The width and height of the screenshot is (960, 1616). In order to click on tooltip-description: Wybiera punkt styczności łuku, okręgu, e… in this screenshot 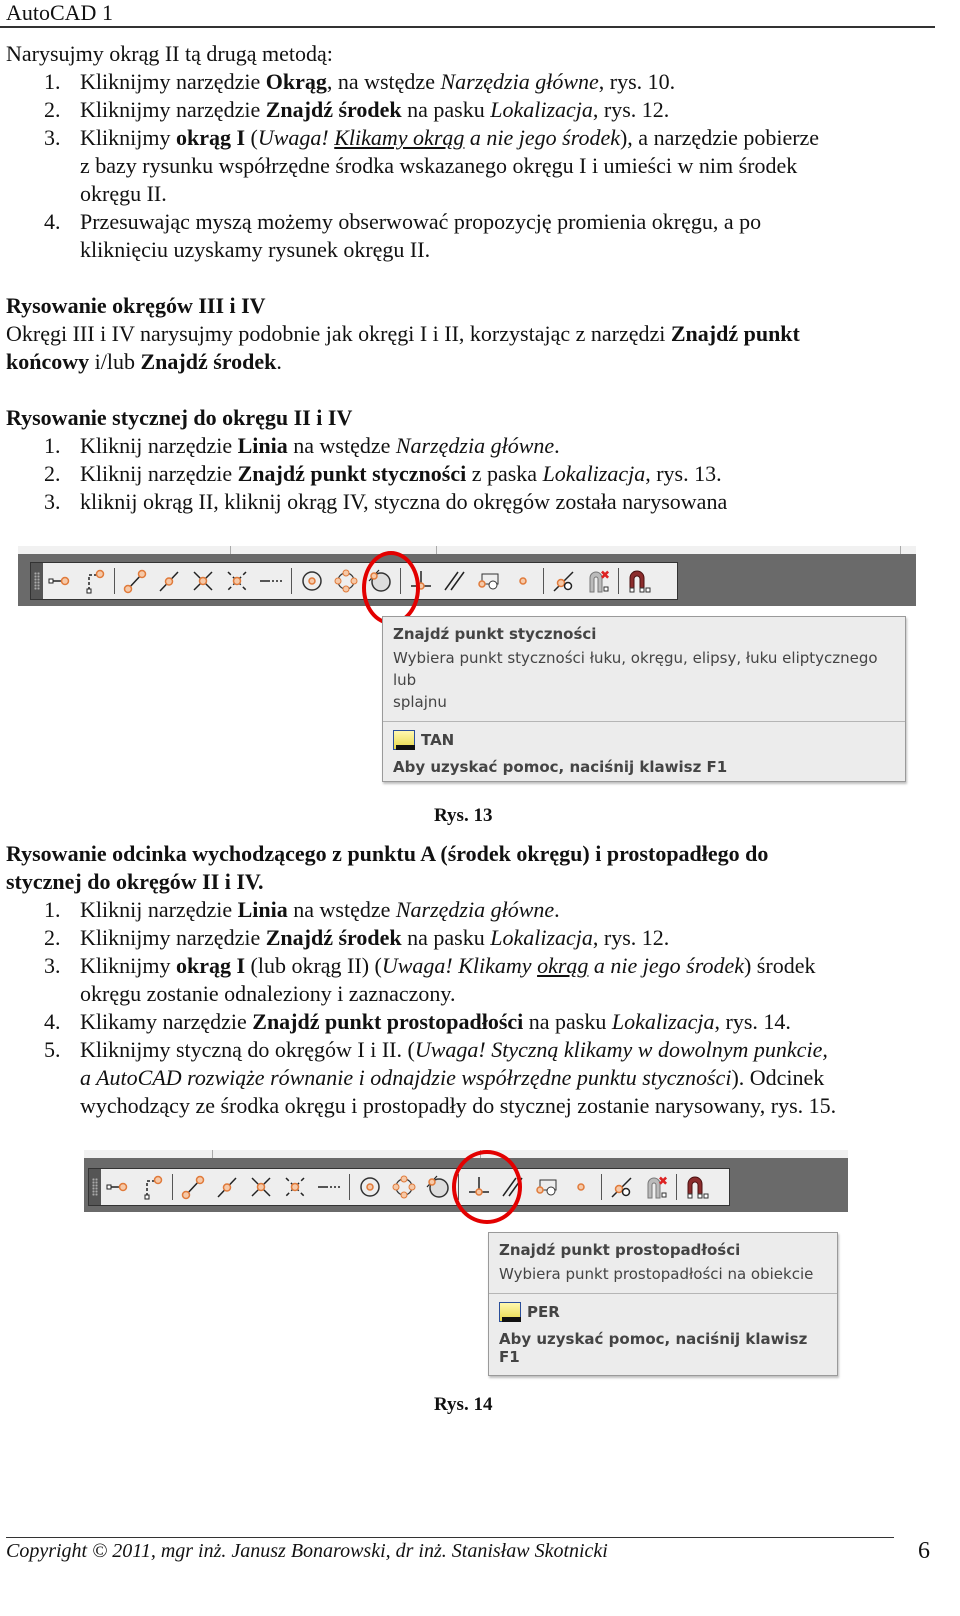, I will do `click(635, 680)`.